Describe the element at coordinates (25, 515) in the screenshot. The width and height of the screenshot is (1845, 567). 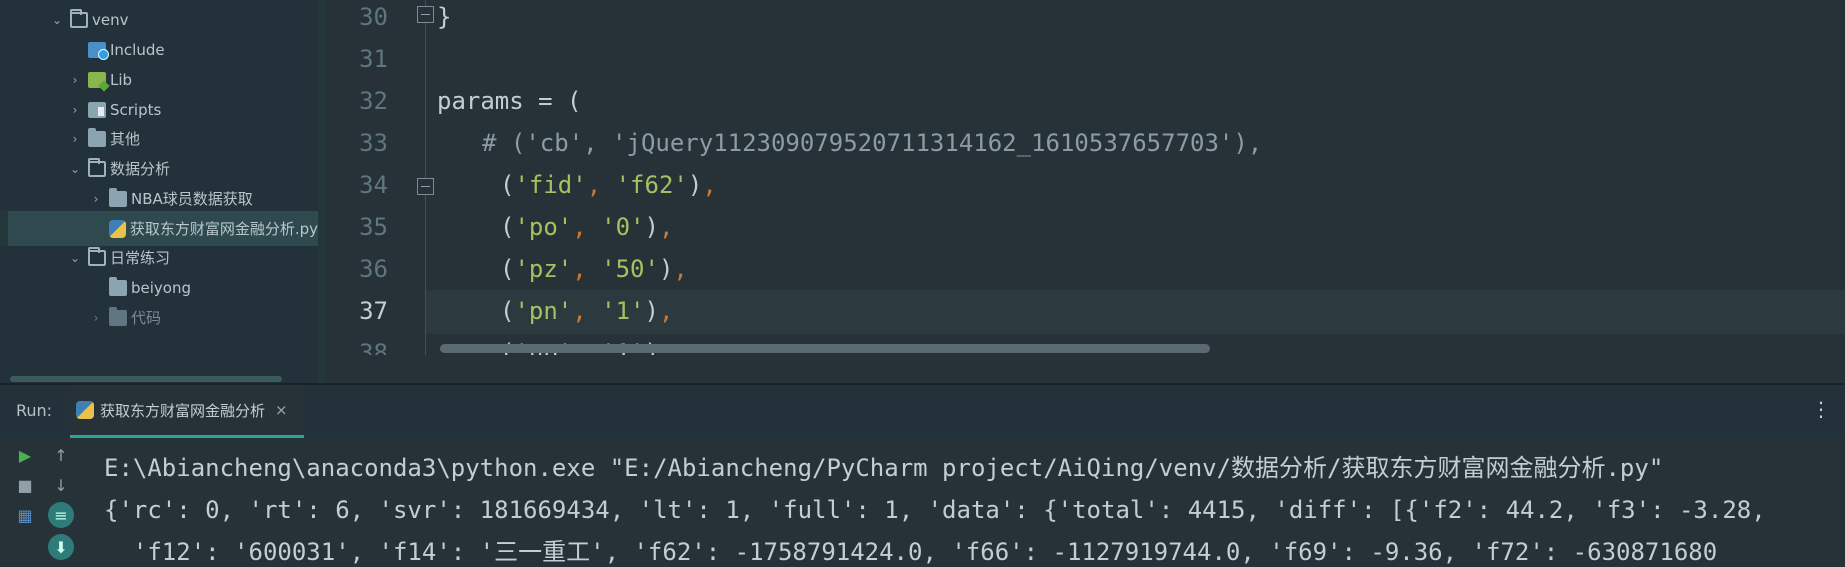
I see `layout-icon: ▦` at that location.